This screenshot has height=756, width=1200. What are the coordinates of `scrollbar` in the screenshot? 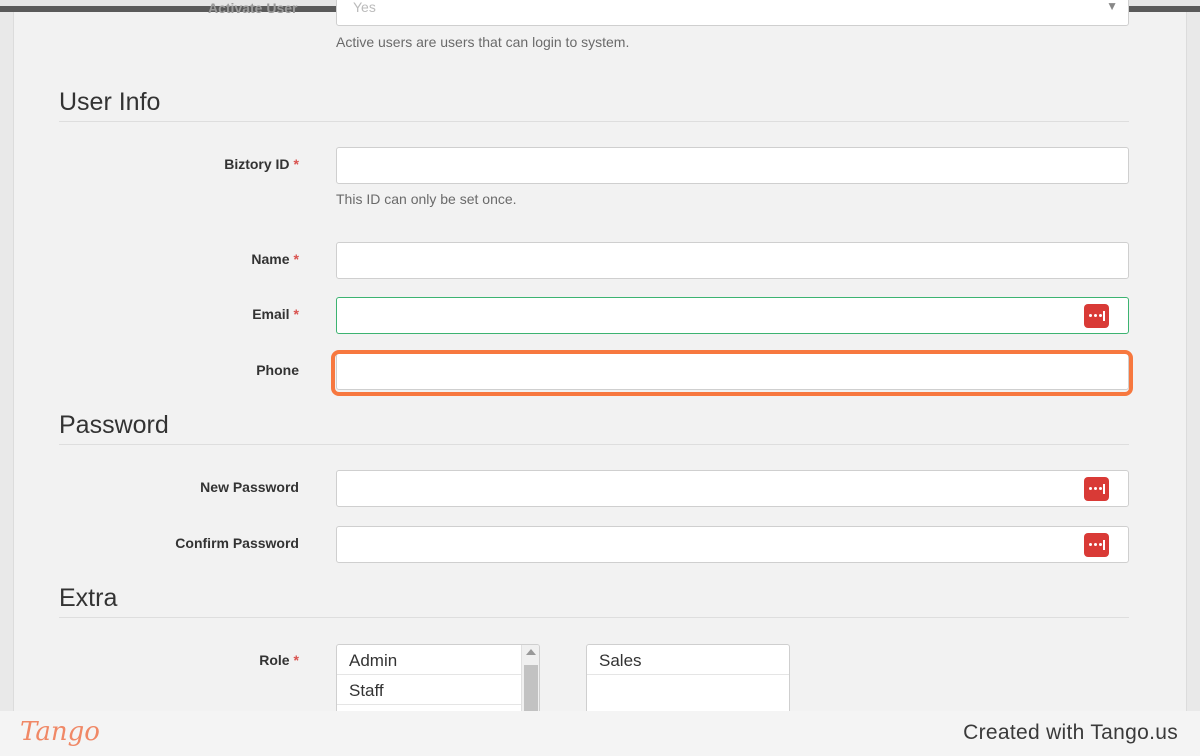 It's located at (530, 679).